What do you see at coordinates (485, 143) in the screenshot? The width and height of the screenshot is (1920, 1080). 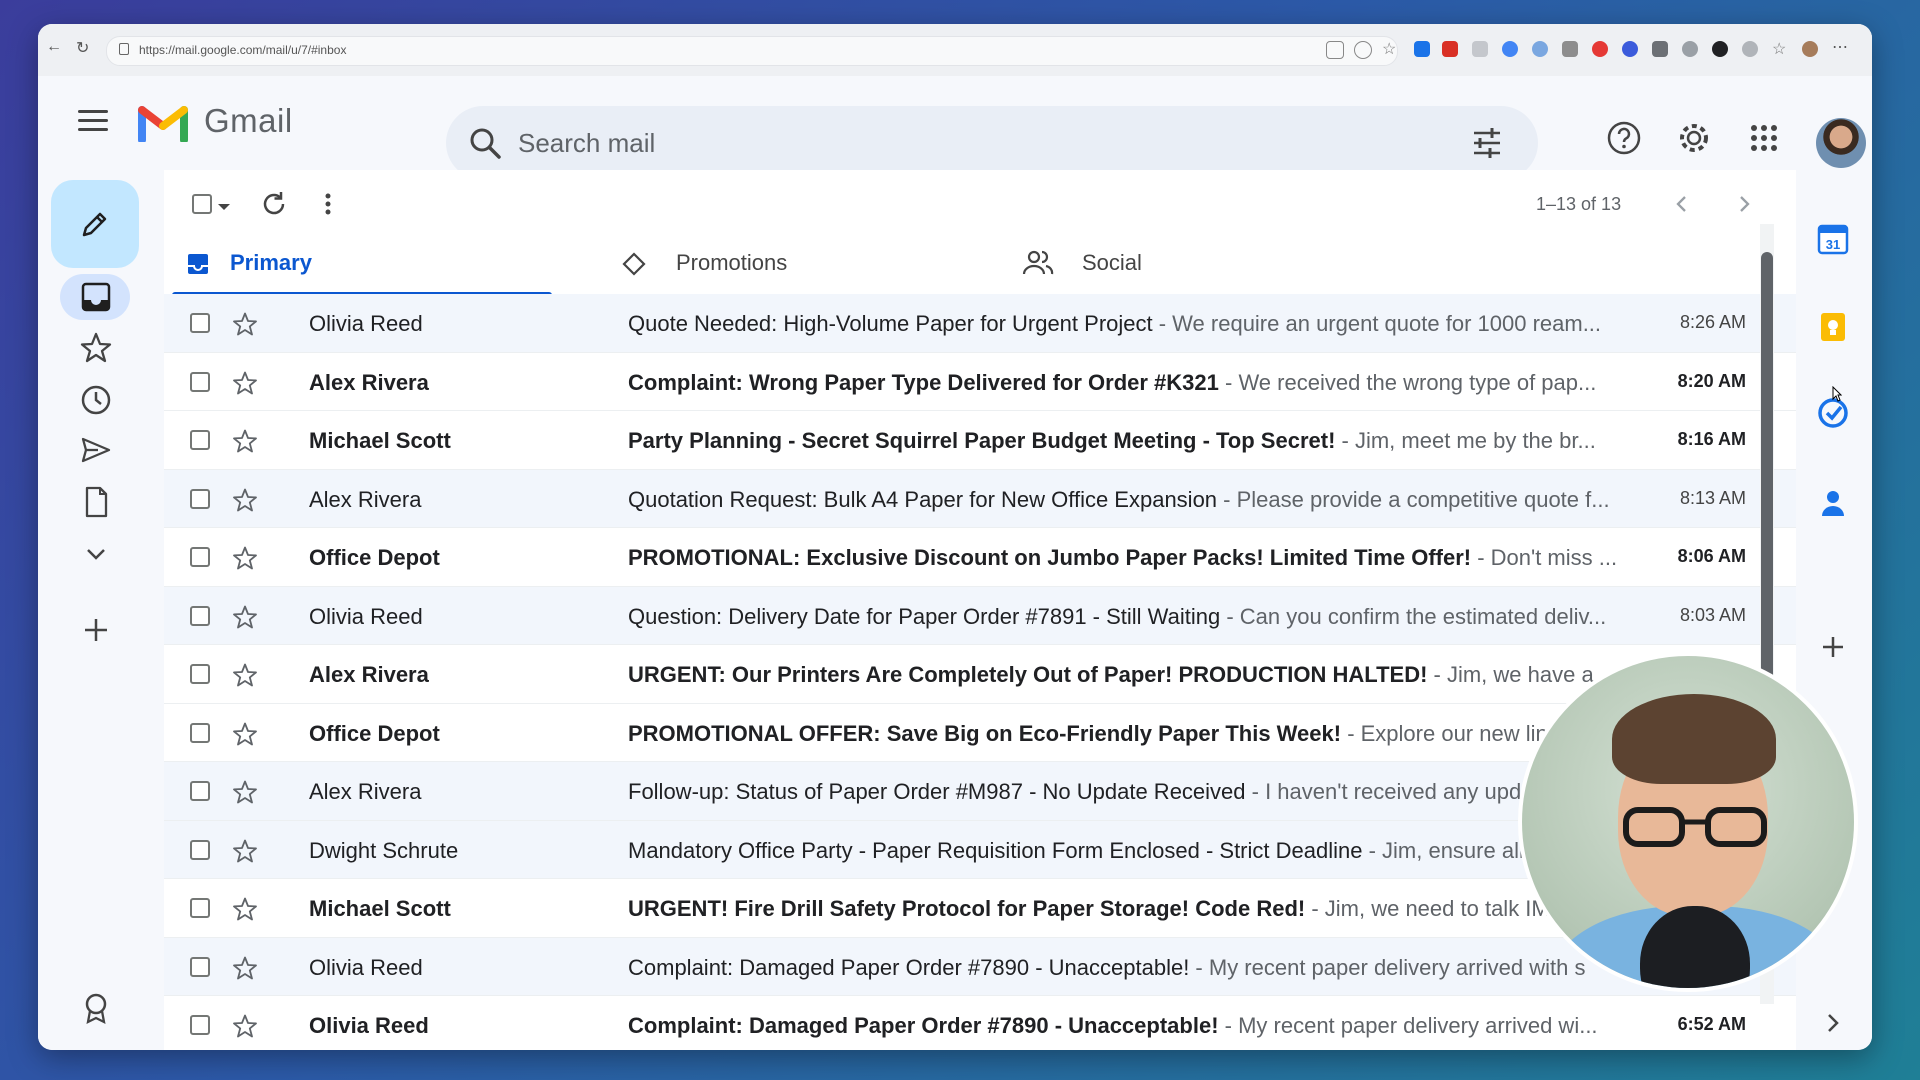 I see `search-icon` at bounding box center [485, 143].